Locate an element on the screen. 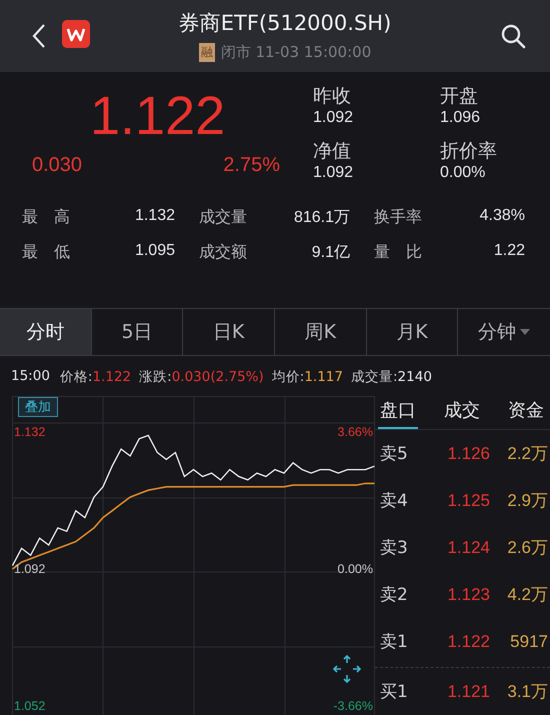 The height and width of the screenshot is (715, 550). quote-info: 价格:1.122 is located at coordinates (96, 378).